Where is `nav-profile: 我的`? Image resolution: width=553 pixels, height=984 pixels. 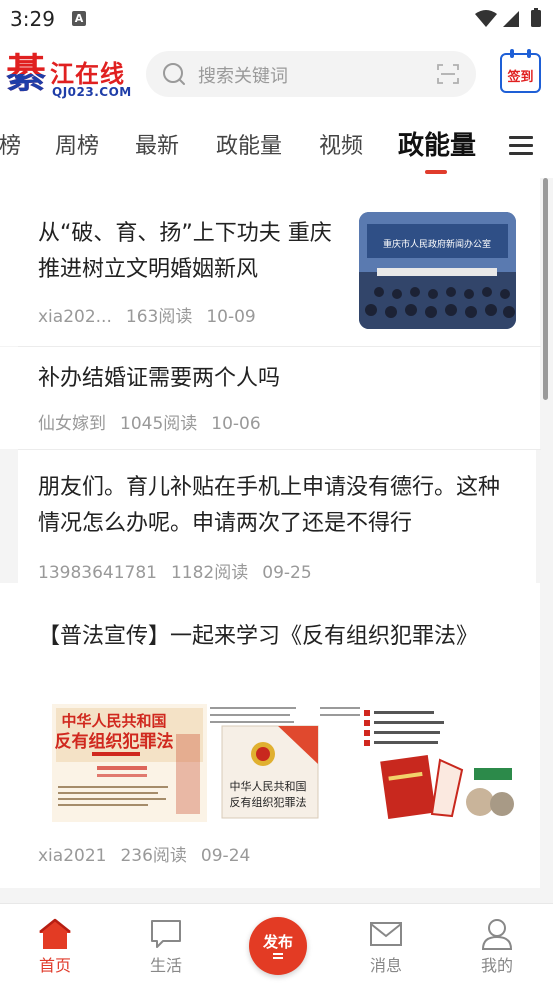 nav-profile: 我的 is located at coordinates (497, 947).